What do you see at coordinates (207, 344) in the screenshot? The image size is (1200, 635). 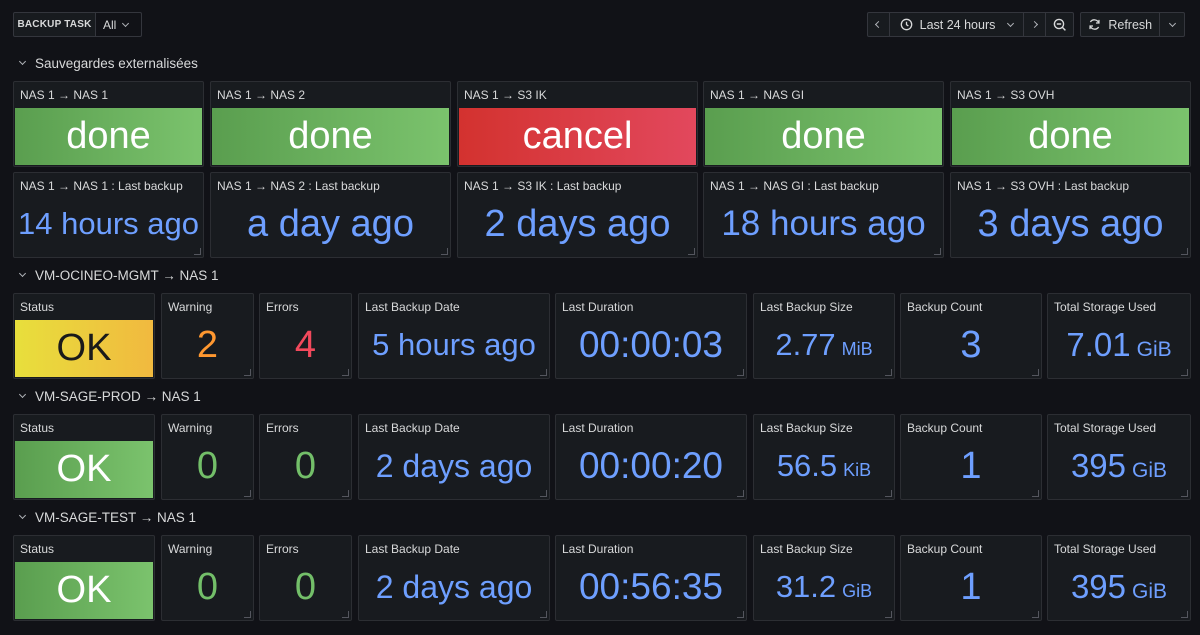 I see `warning-value: 2` at bounding box center [207, 344].